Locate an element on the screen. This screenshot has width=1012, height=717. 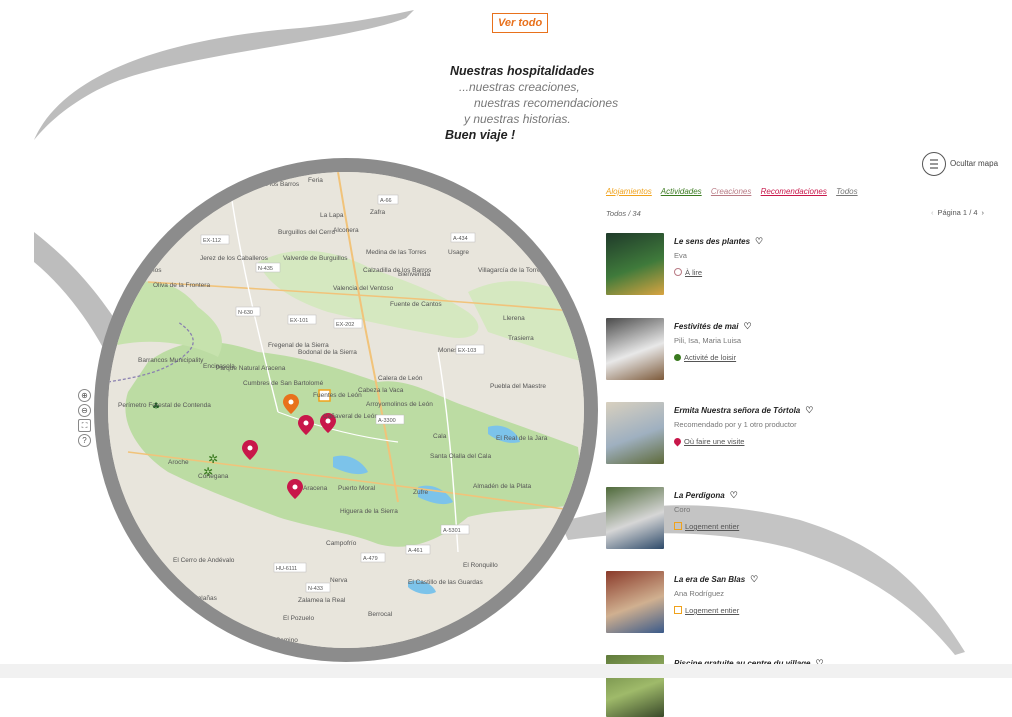
filter-actividades: Actividades is located at coordinates (681, 191).